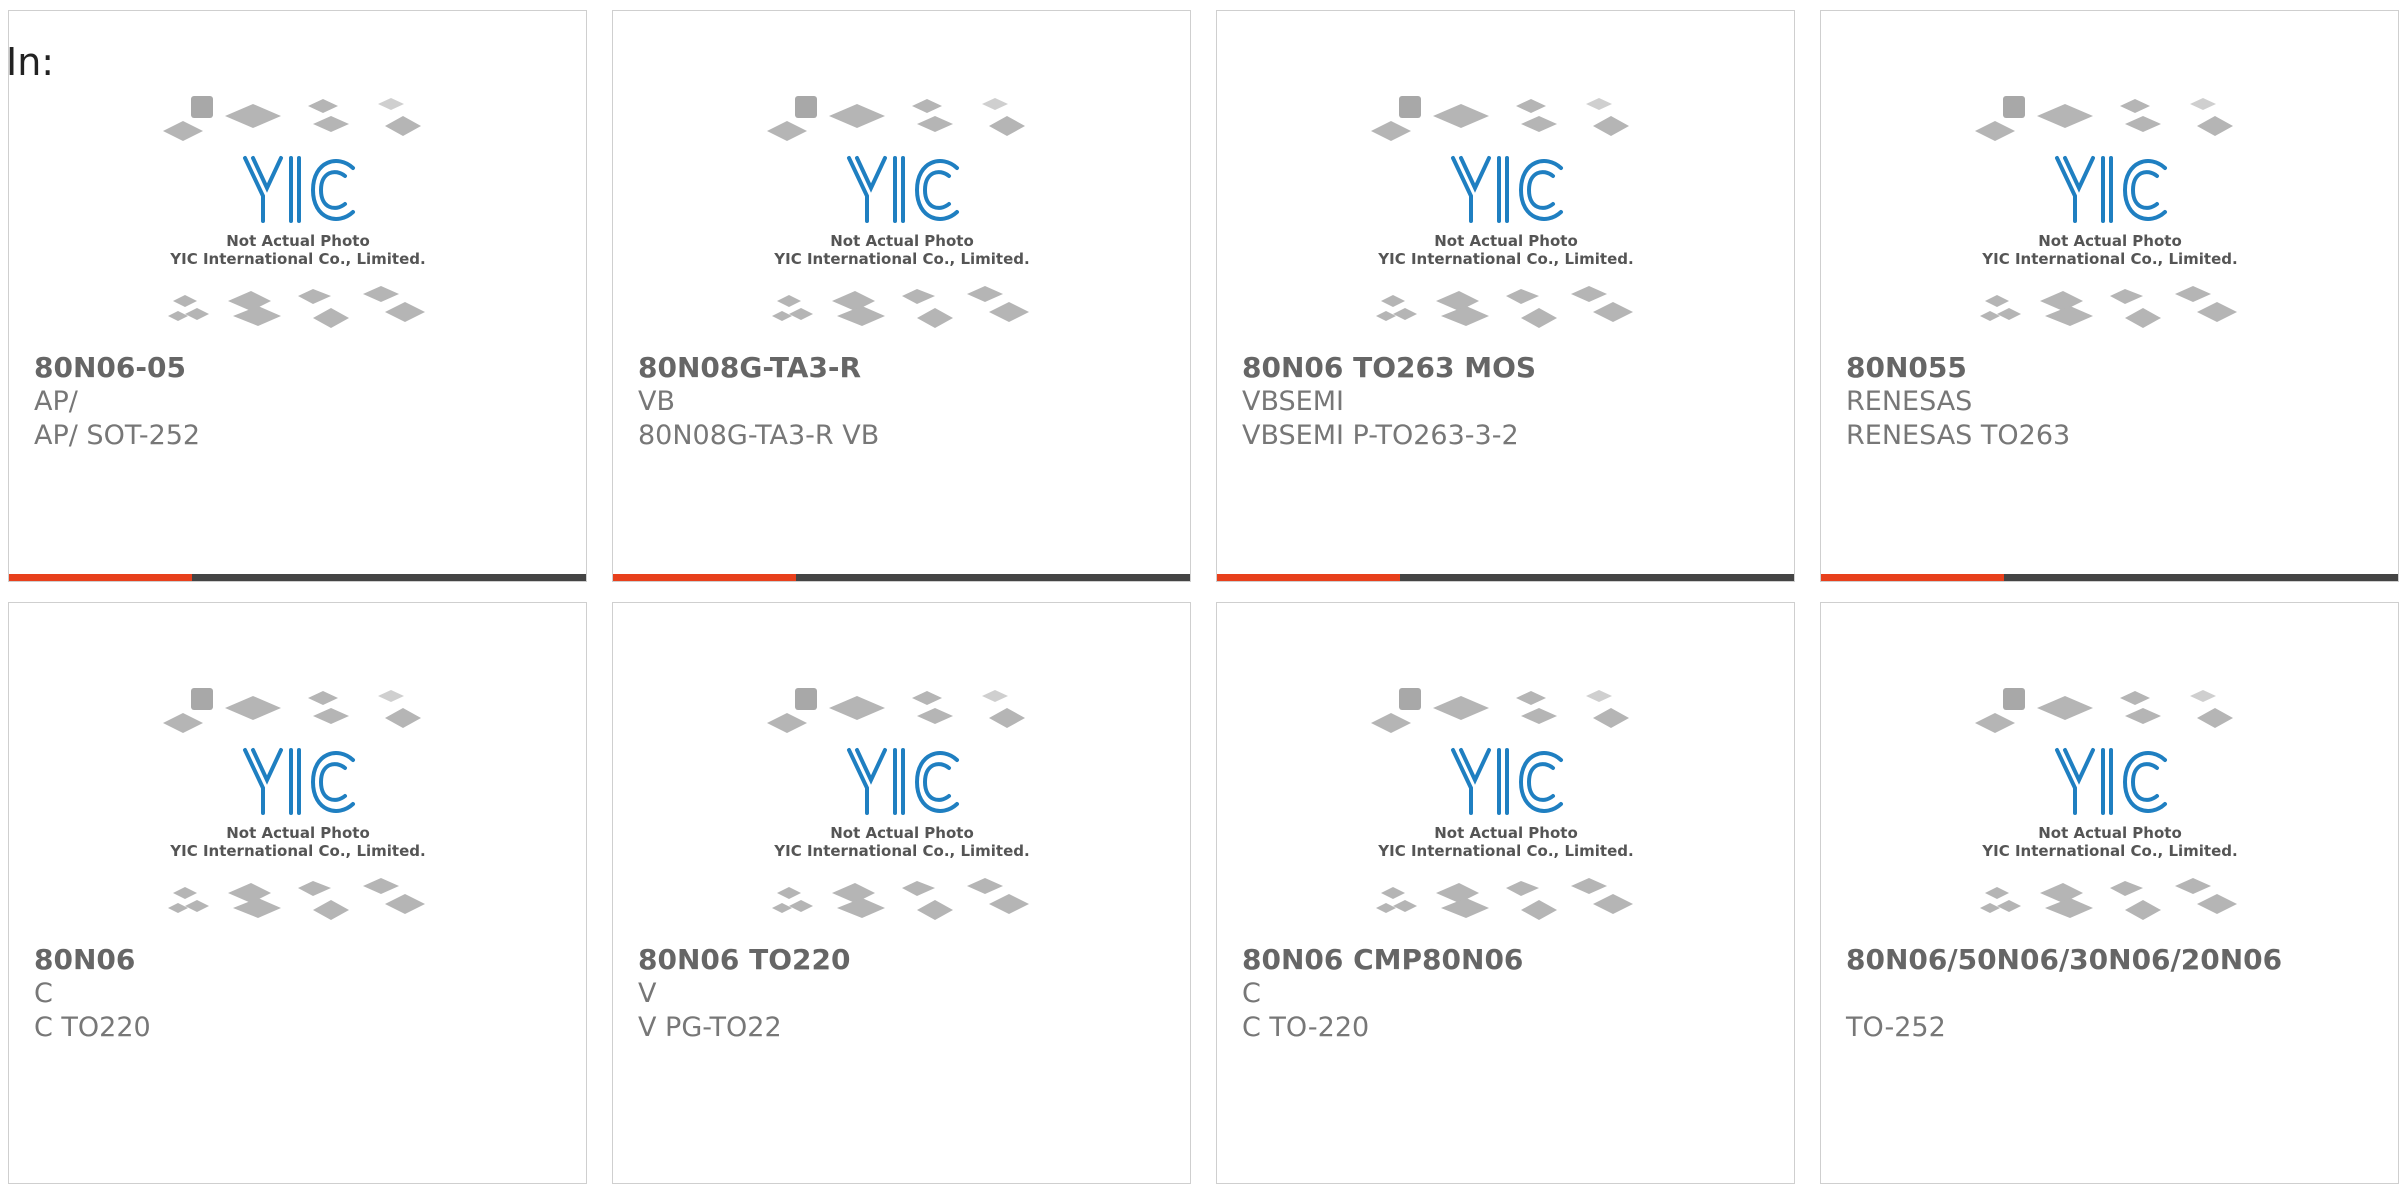  I want to click on part-number-link: 80N055, so click(2112, 368).